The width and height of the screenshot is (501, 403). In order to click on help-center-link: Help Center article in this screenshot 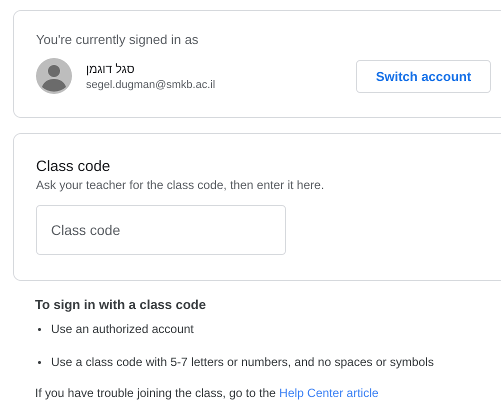, I will do `click(329, 393)`.